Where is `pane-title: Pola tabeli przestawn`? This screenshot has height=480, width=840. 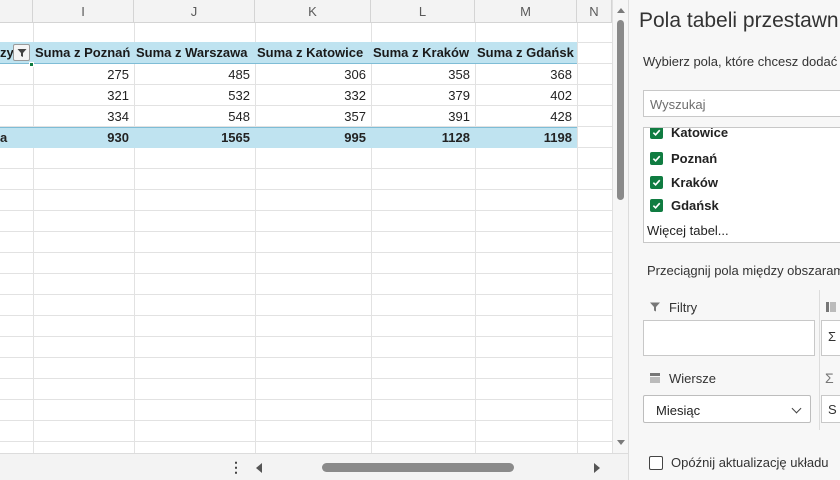 pane-title: Pola tabeli przestawn is located at coordinates (739, 20).